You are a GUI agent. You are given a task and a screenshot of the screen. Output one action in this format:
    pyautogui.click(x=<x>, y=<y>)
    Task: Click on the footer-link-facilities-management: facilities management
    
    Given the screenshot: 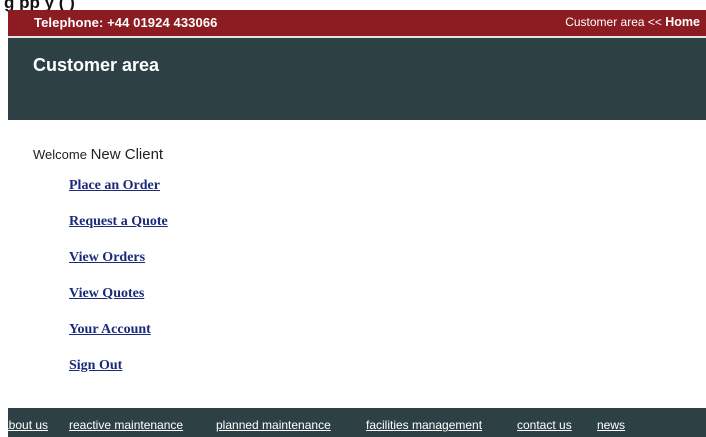 What is the action you would take?
    pyautogui.click(x=424, y=425)
    